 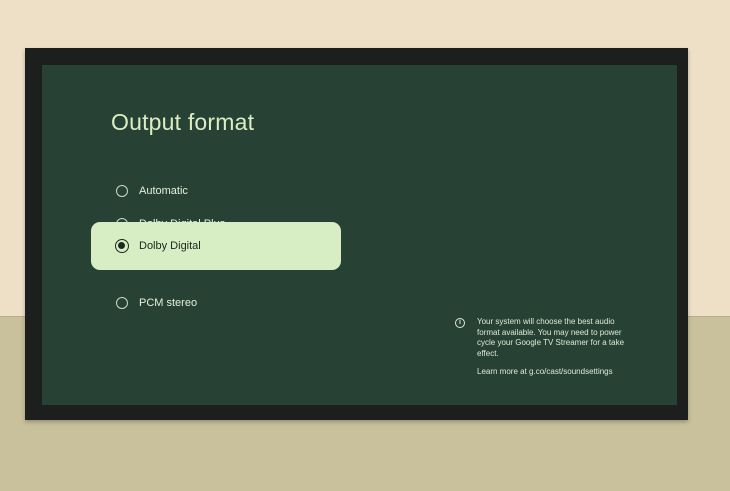 I want to click on option-label: Dolby Digital, so click(x=170, y=246).